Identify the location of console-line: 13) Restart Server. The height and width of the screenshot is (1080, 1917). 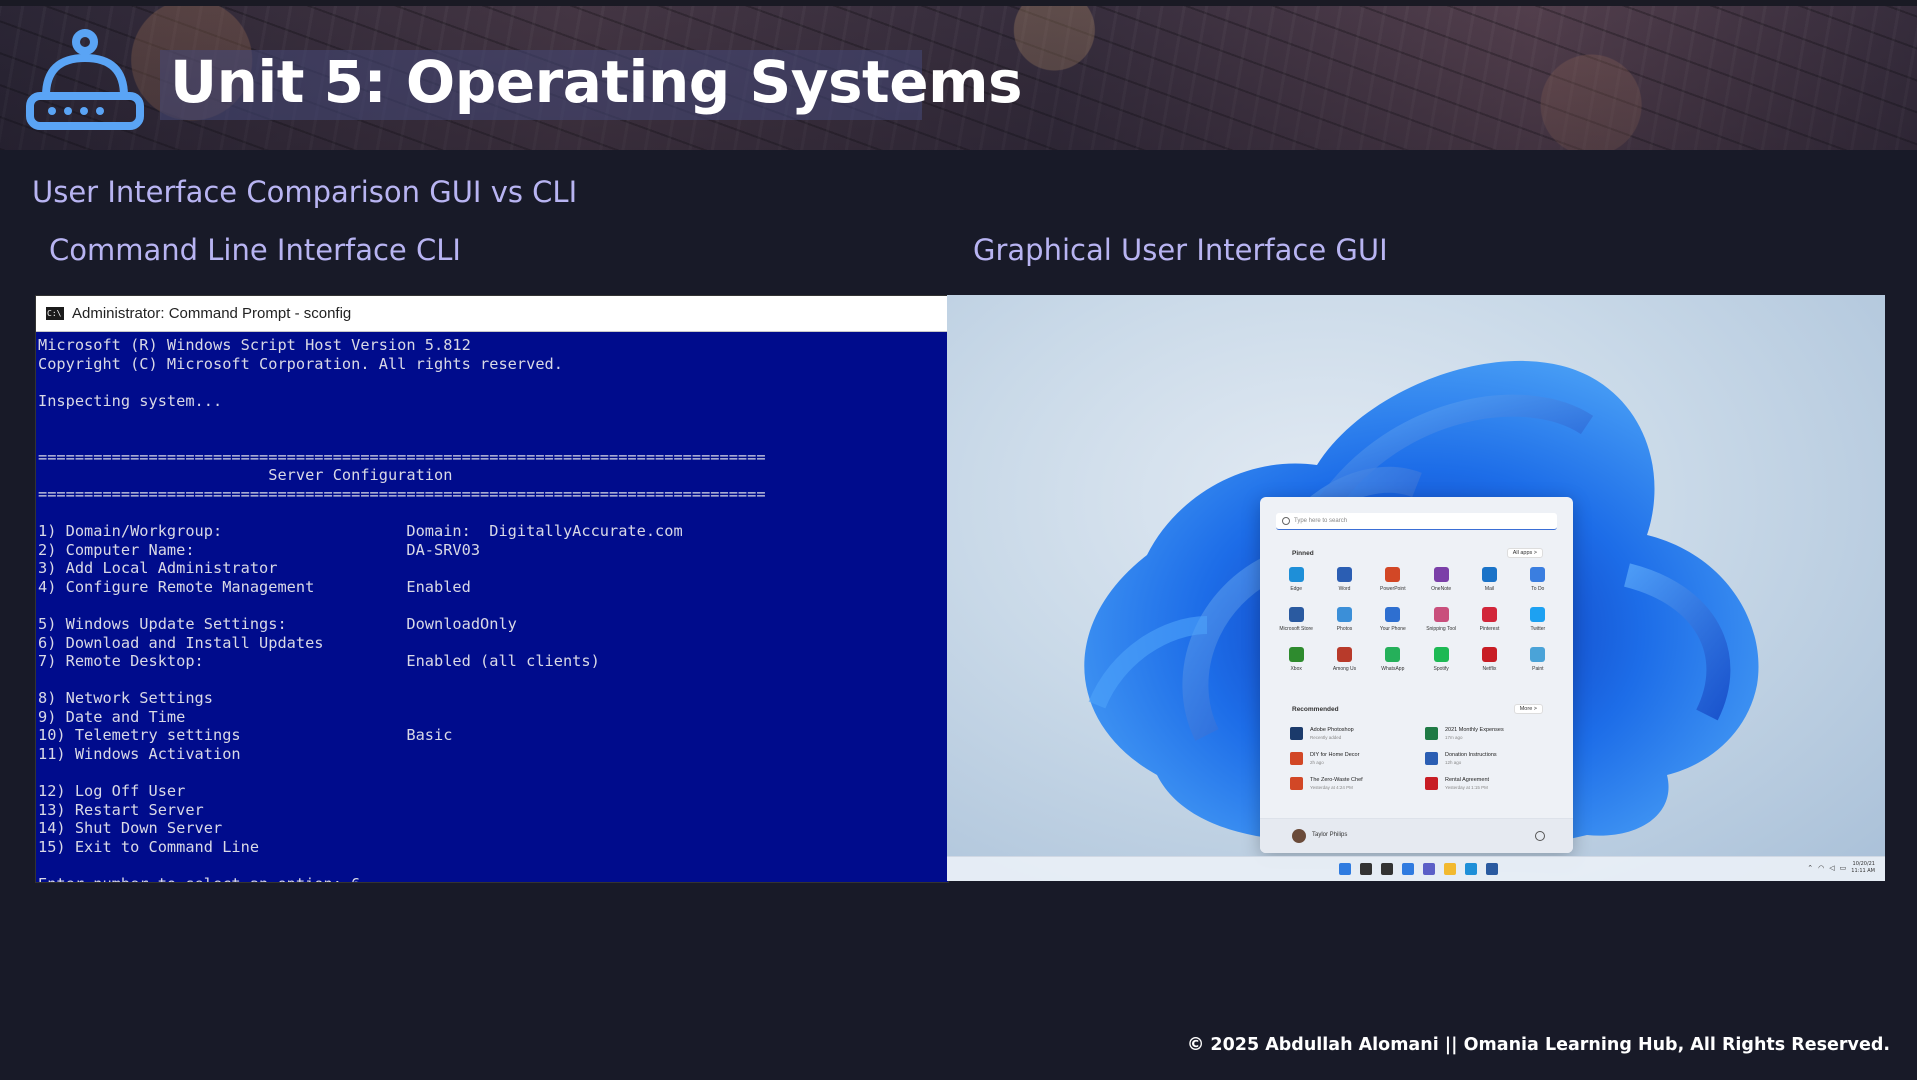
(121, 809).